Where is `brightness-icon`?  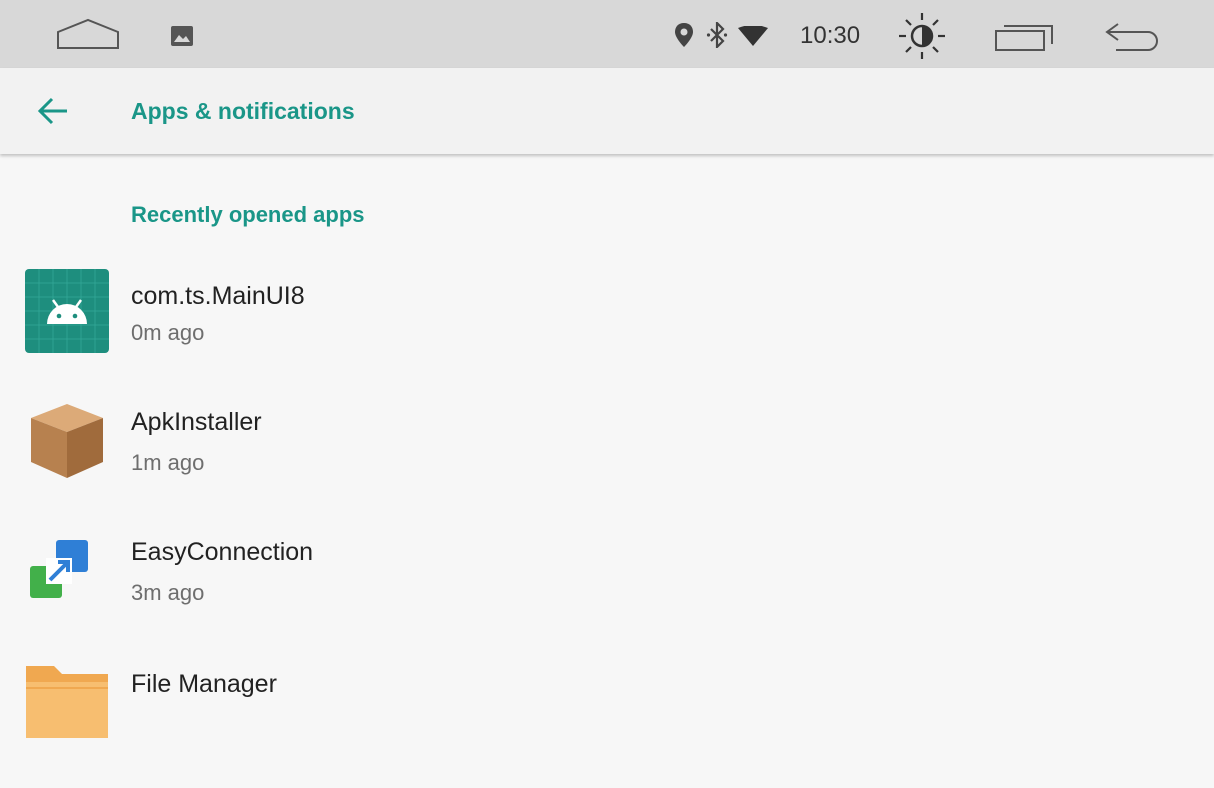 brightness-icon is located at coordinates (922, 36).